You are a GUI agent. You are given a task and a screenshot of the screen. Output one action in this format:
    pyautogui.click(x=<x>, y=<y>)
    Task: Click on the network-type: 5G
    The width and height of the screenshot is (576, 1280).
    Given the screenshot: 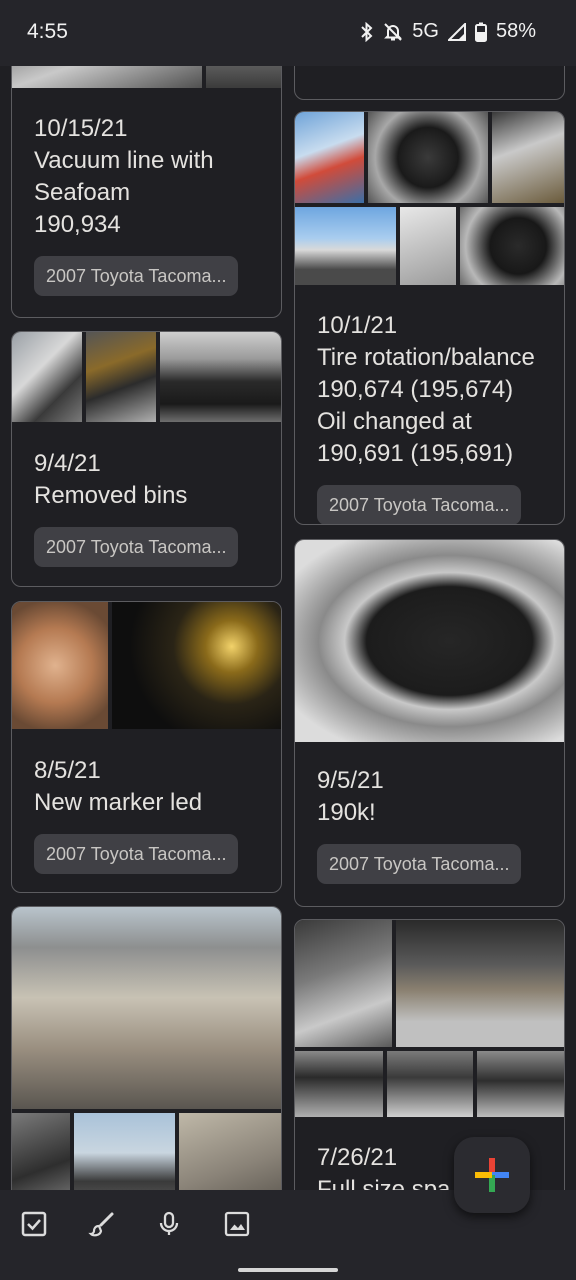 What is the action you would take?
    pyautogui.click(x=425, y=31)
    